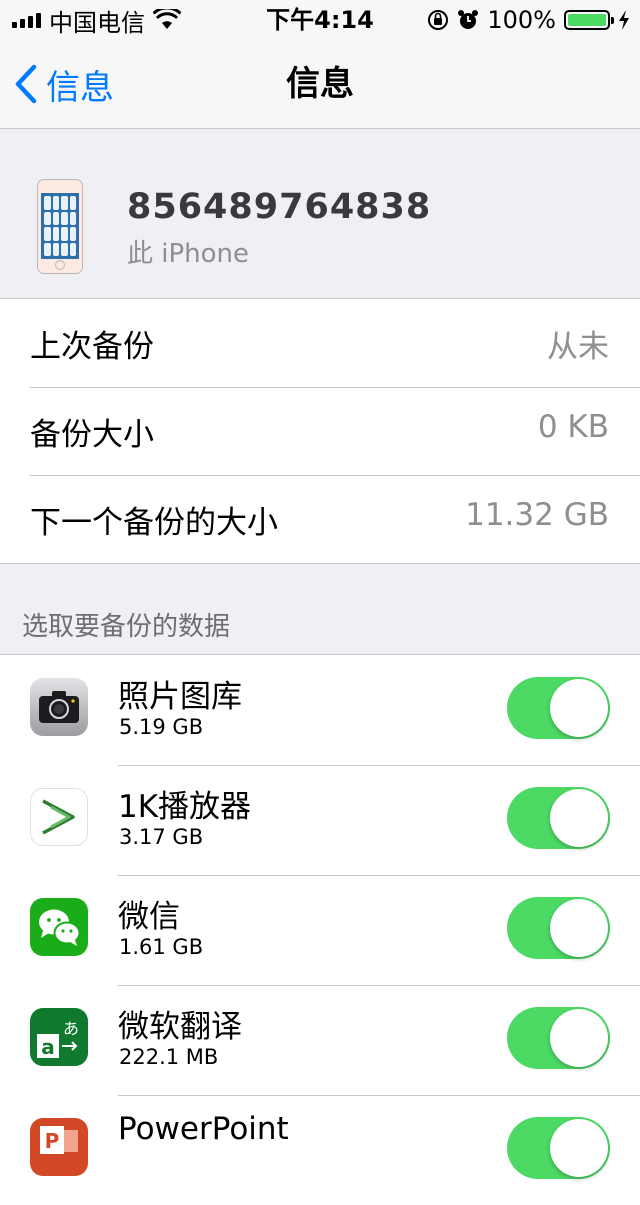 The height and width of the screenshot is (1205, 640). Describe the element at coordinates (320, 1040) in the screenshot. I see `app-row-translator: a あ 微软翻译 222.1 MB` at that location.